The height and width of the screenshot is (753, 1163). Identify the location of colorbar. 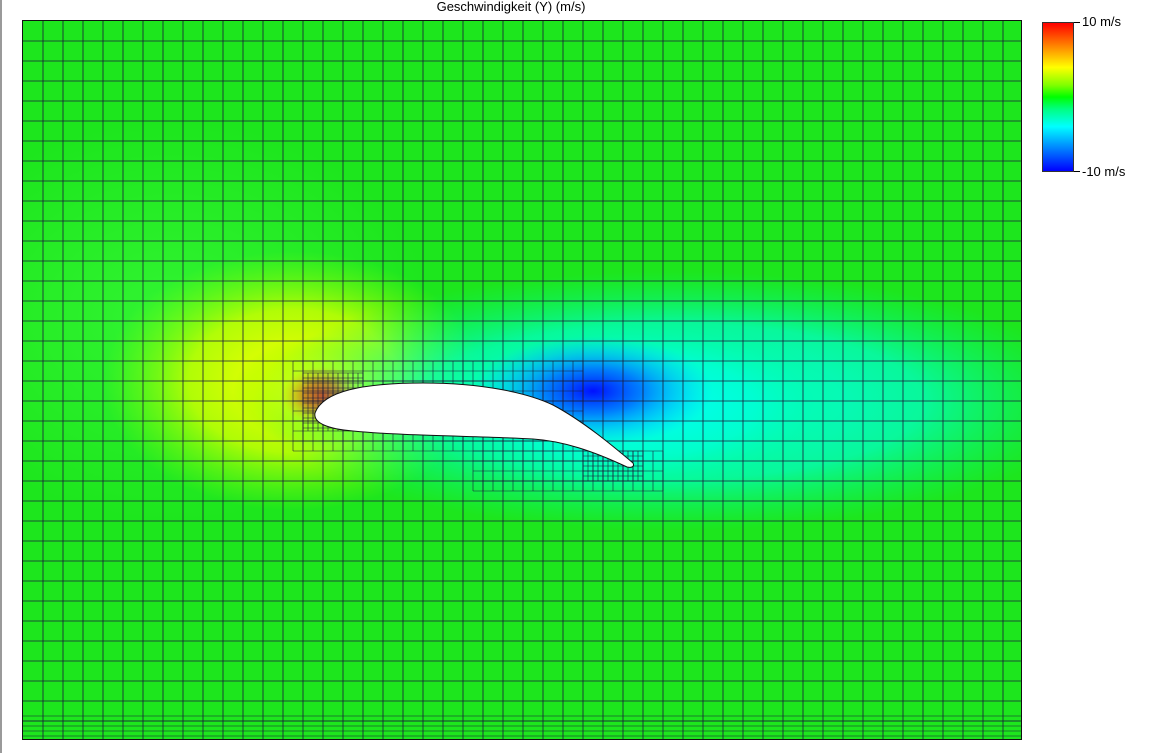
(1058, 97).